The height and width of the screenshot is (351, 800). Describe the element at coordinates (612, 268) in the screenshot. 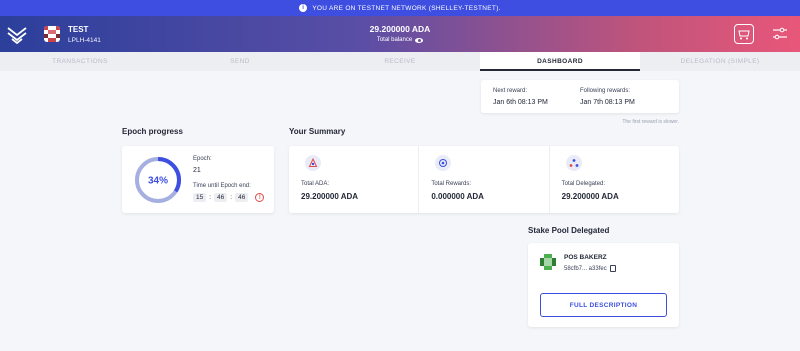

I see `copy-icon` at that location.